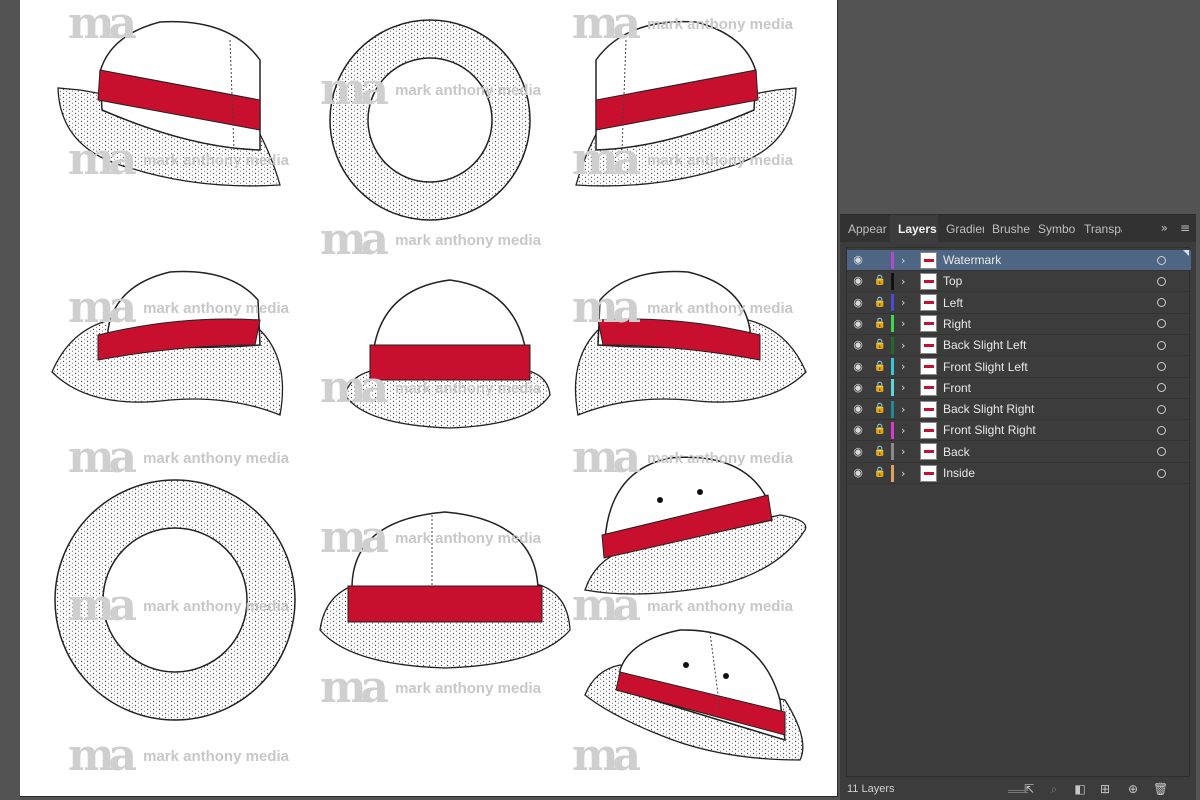 The height and width of the screenshot is (800, 1200). Describe the element at coordinates (988, 409) in the screenshot. I see `layer-name: Back Slight Right` at that location.